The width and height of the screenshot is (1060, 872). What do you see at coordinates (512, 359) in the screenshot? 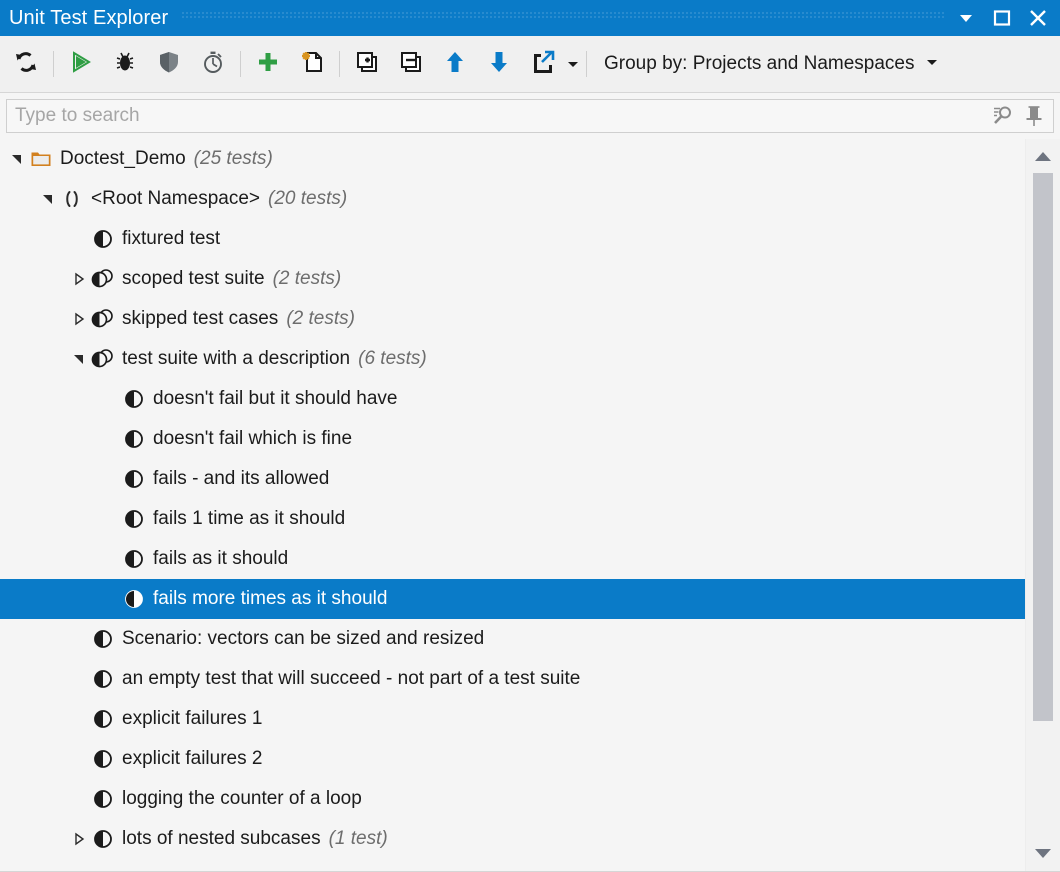
I see `tree-row: test suite with a description (6 tests)` at bounding box center [512, 359].